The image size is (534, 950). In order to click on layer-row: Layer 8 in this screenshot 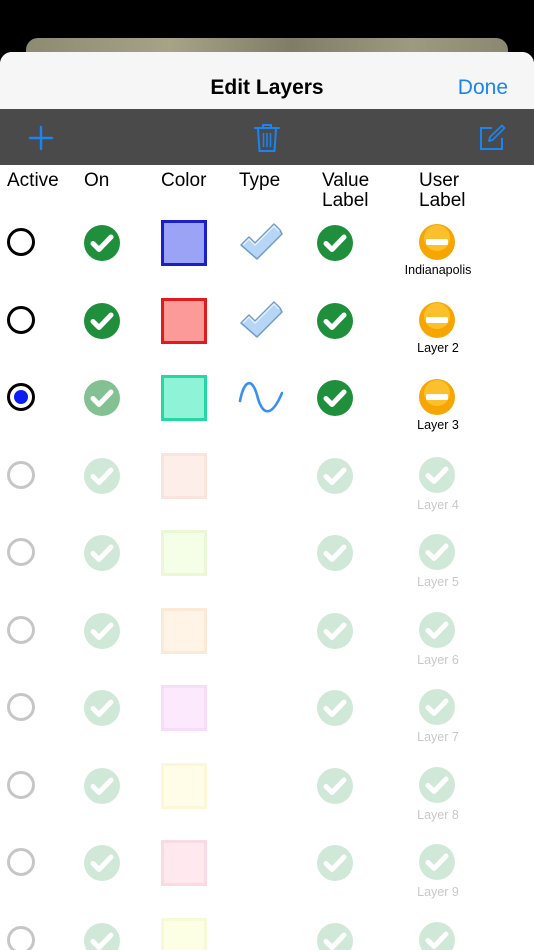, I will do `click(267, 791)`.